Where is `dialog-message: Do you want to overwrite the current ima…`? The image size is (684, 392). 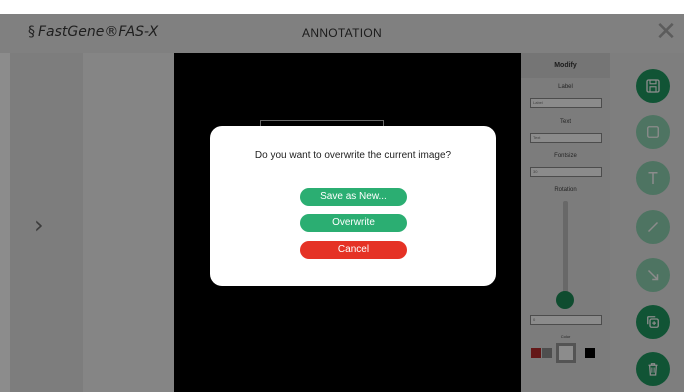
dialog-message: Do you want to overwrite the current ima… is located at coordinates (353, 155).